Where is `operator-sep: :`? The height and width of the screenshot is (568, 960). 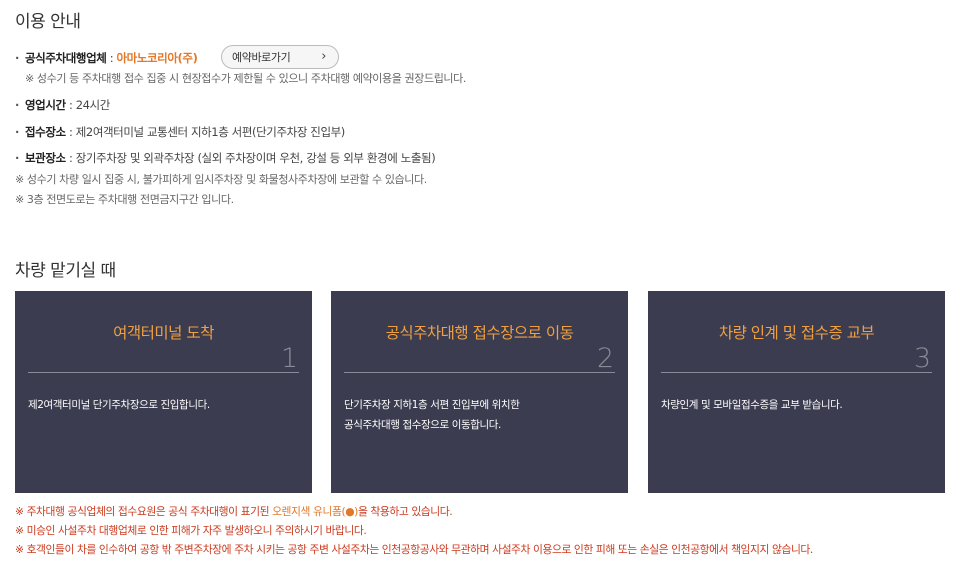
operator-sep: : is located at coordinates (111, 58).